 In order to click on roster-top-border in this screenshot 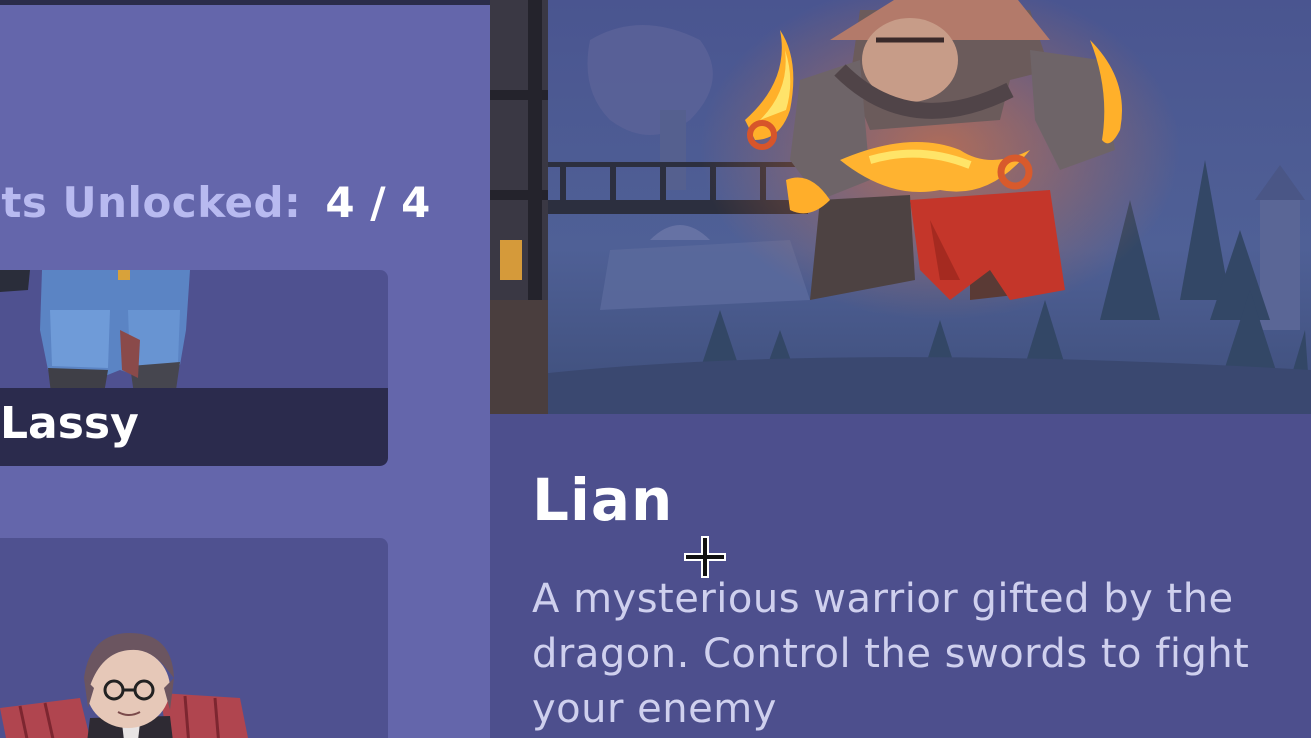, I will do `click(245, 2)`.